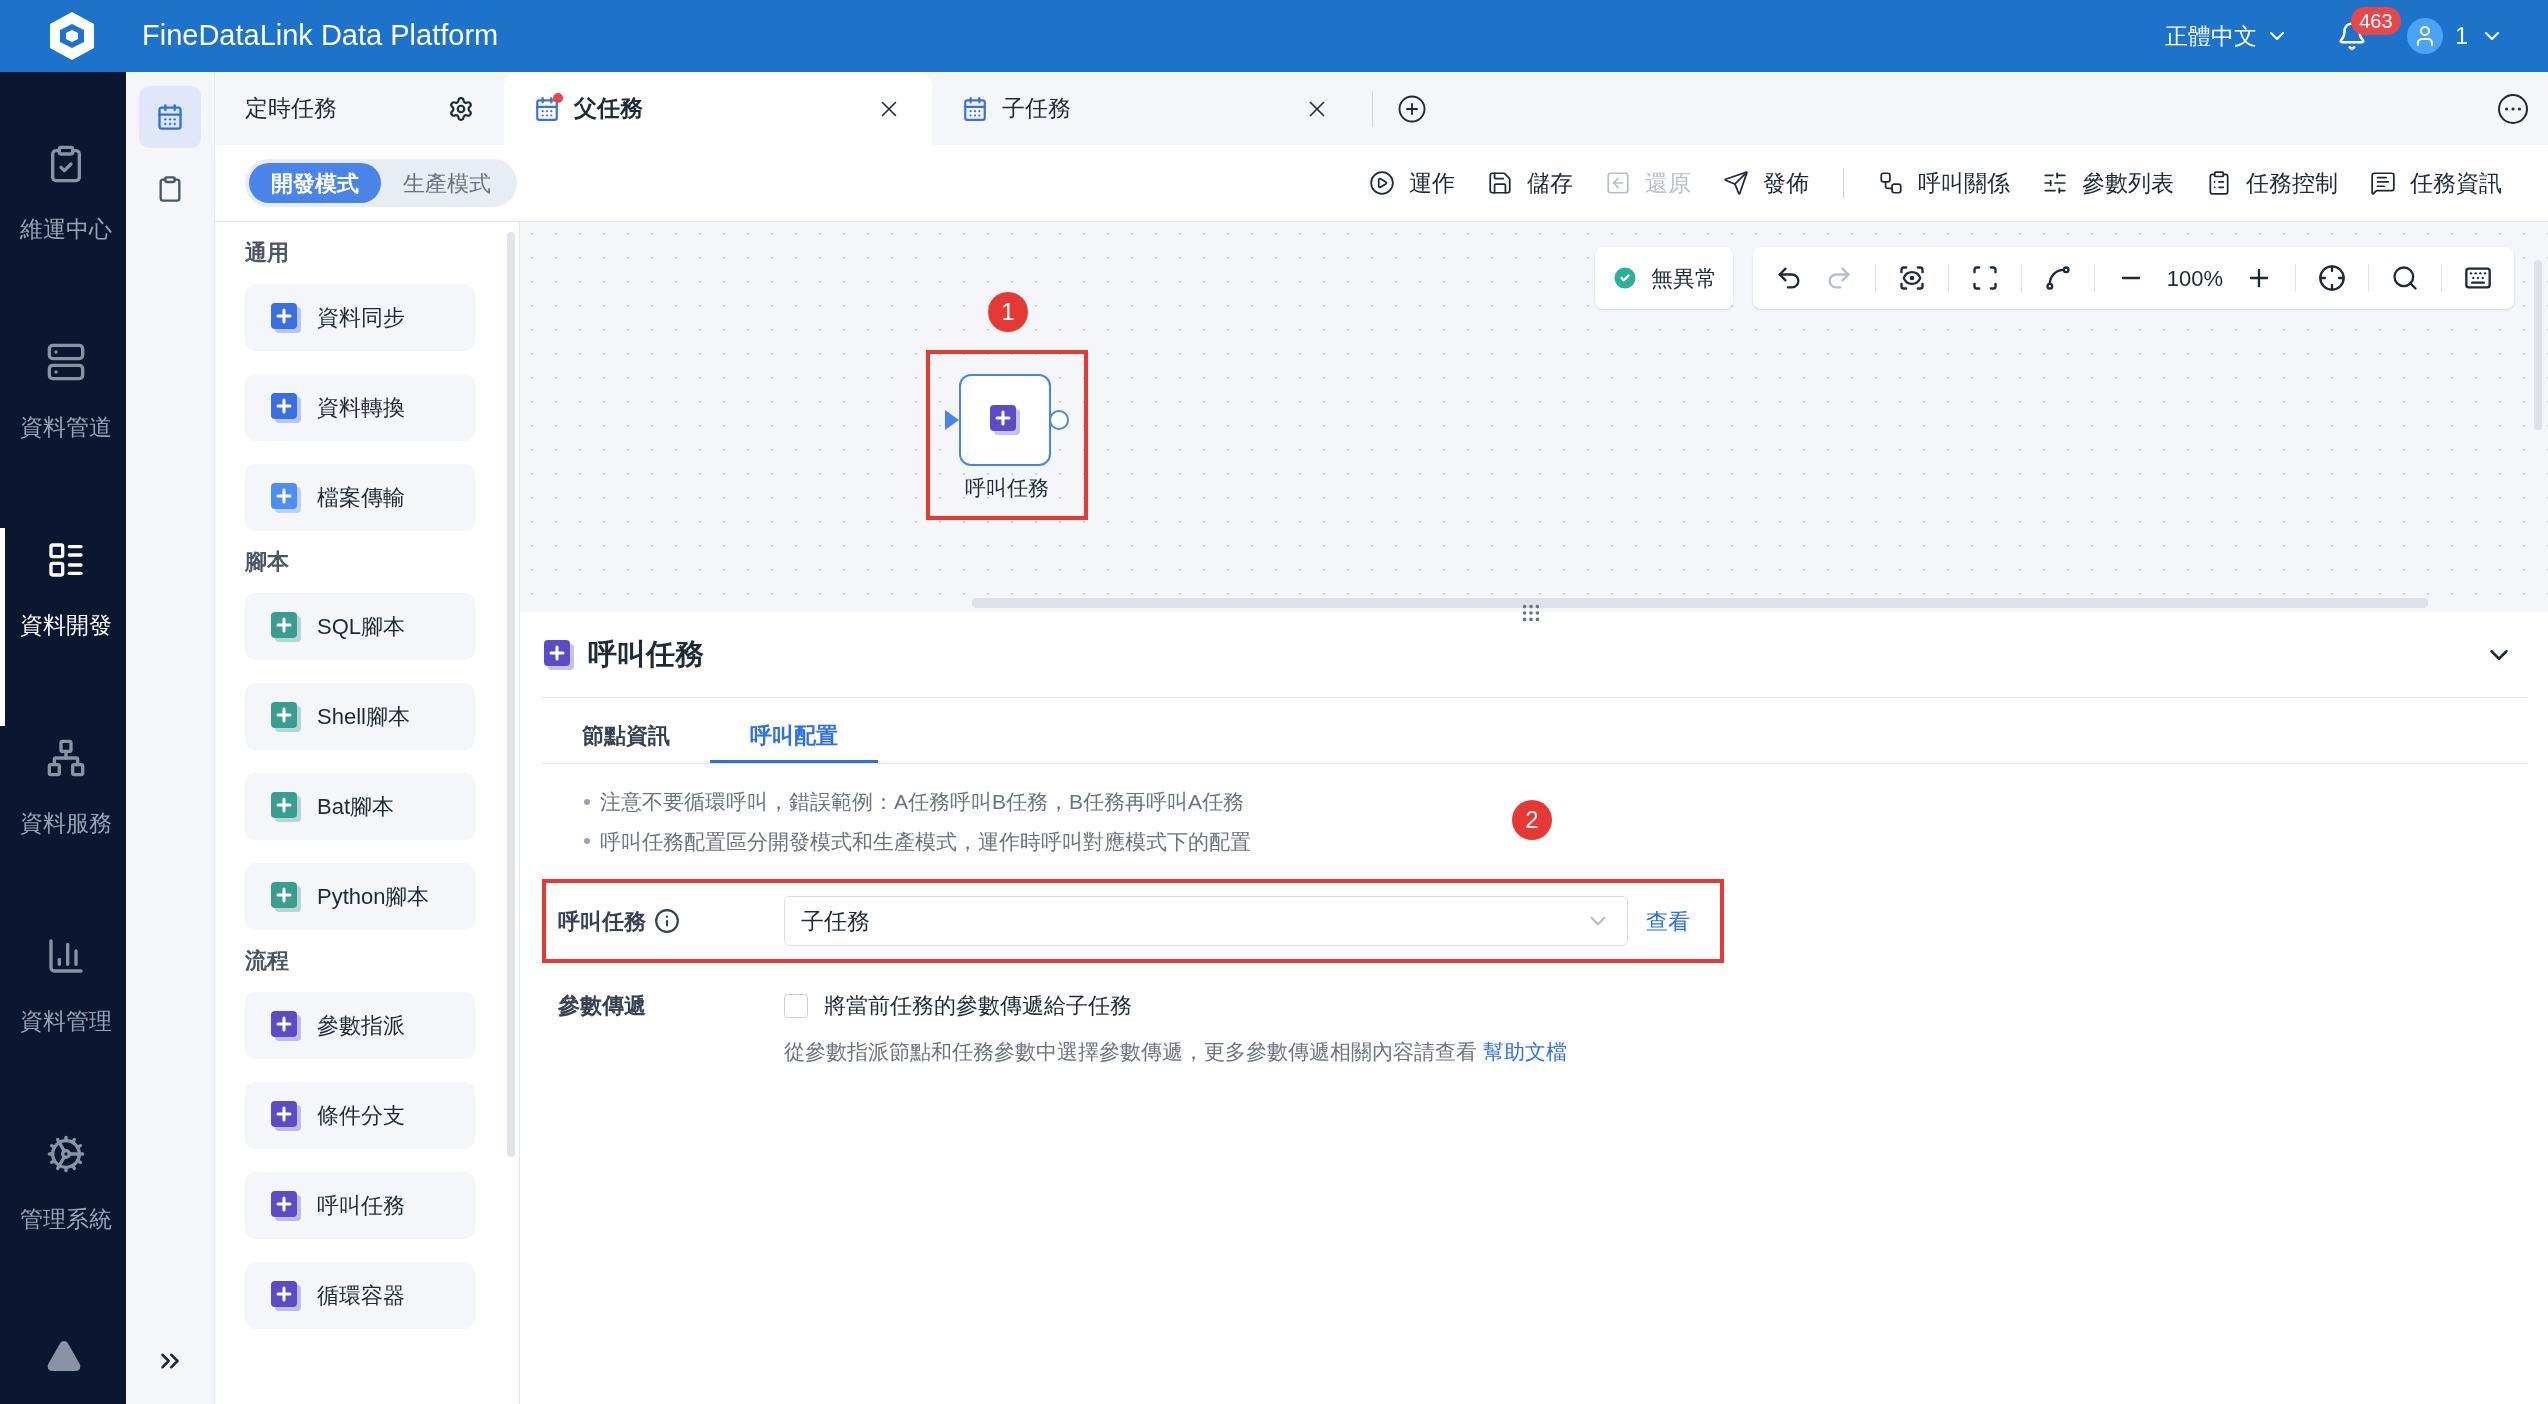 Image resolution: width=2548 pixels, height=1404 pixels. What do you see at coordinates (2227, 36) in the screenshot?
I see `language-selector: 正體中文` at bounding box center [2227, 36].